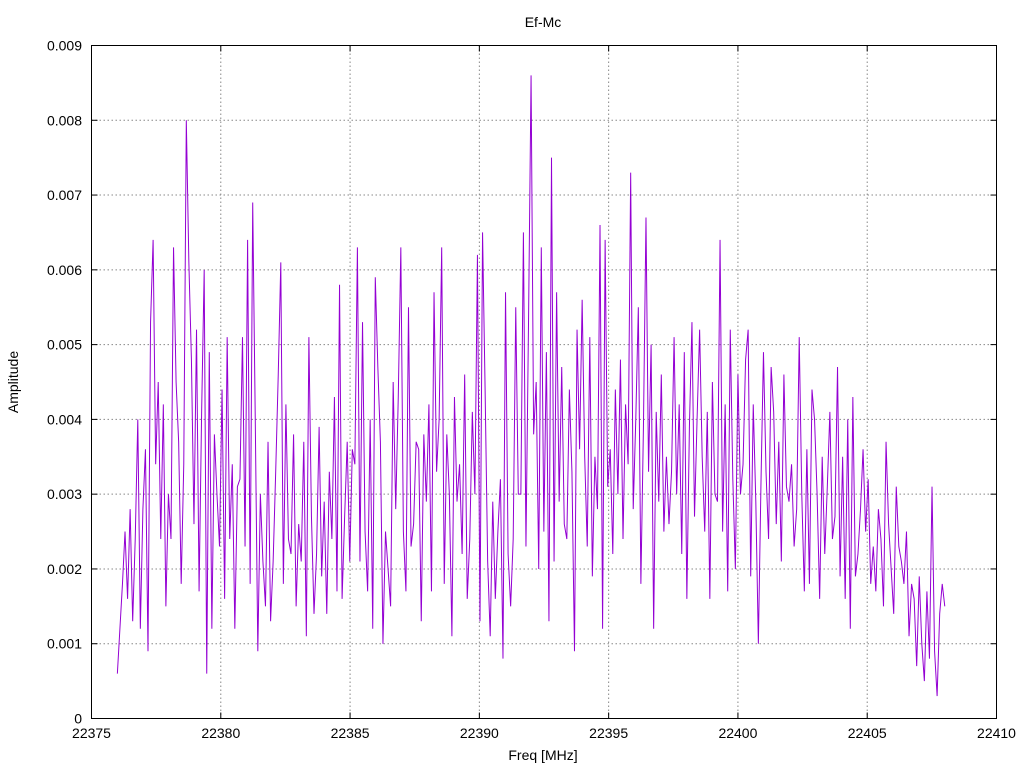 The image size is (1024, 768). I want to click on y-tick-label: 0.009, so click(64, 46).